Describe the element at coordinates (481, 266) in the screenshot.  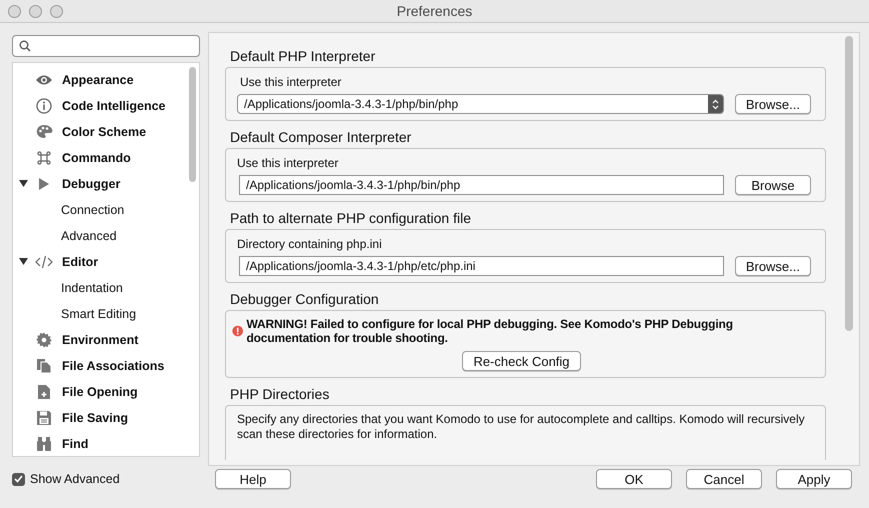
I see `path-input-field: /Applications/joomla-3.4.3-1/php/etc/php.ini` at that location.